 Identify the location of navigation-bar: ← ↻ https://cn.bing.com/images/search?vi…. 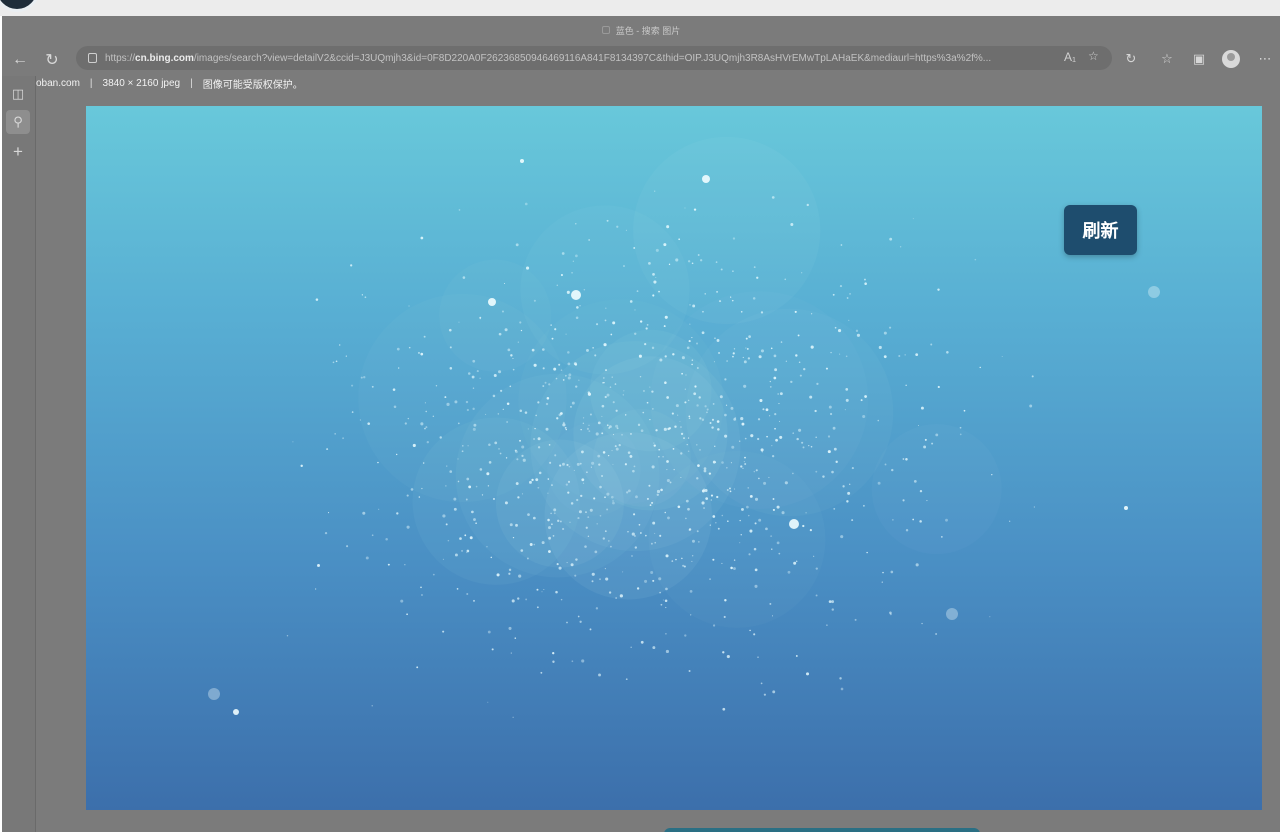
(641, 60).